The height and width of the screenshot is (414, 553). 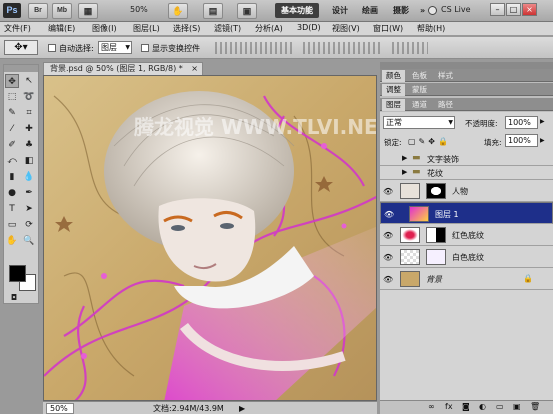 What do you see at coordinates (12, 81) in the screenshot?
I see `move-tool-icon: ✥` at bounding box center [12, 81].